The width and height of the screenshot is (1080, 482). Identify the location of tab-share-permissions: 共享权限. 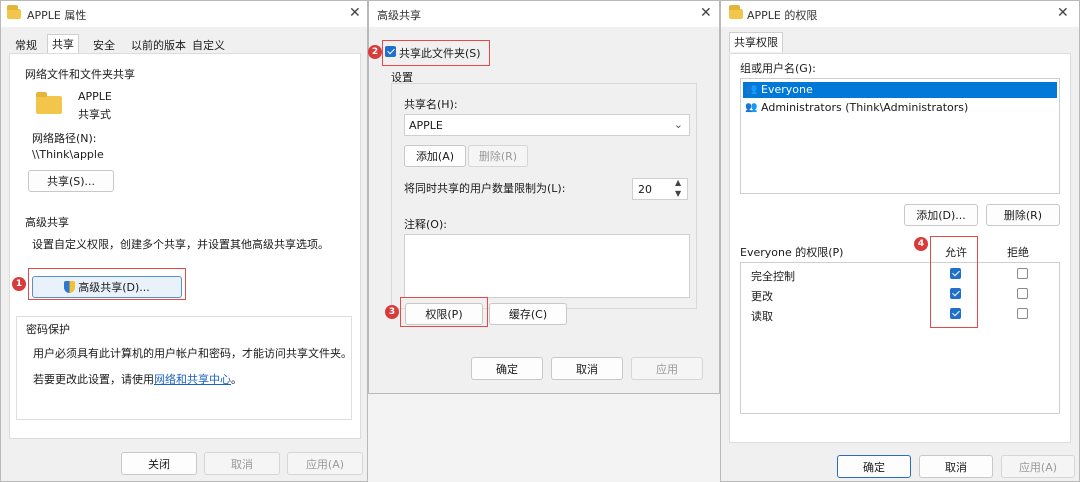
(756, 42).